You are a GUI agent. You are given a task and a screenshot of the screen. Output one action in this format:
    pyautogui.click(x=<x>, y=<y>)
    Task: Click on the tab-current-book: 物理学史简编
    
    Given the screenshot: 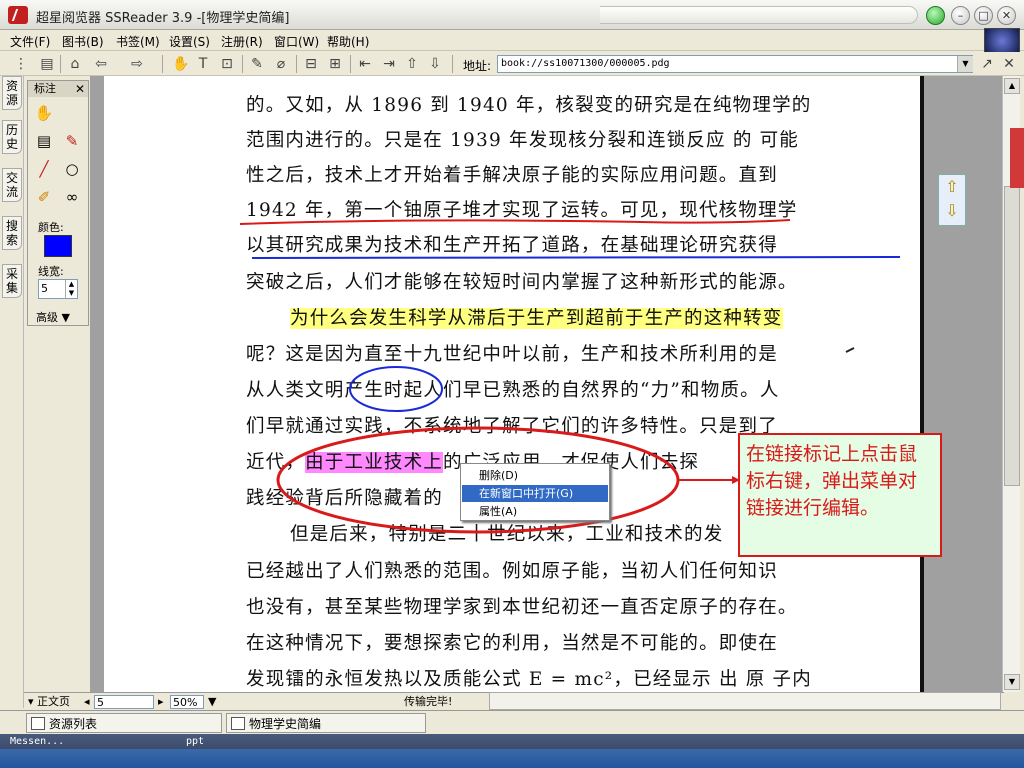 What is the action you would take?
    pyautogui.click(x=326, y=723)
    